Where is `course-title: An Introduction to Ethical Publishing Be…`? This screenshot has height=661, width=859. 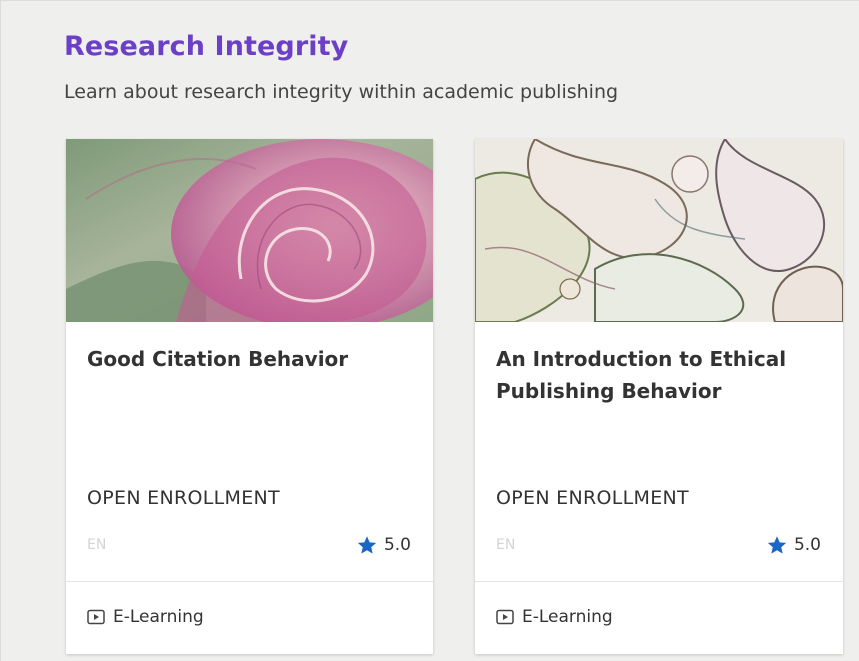
course-title: An Introduction to Ethical Publishing Be… is located at coordinates (658, 375).